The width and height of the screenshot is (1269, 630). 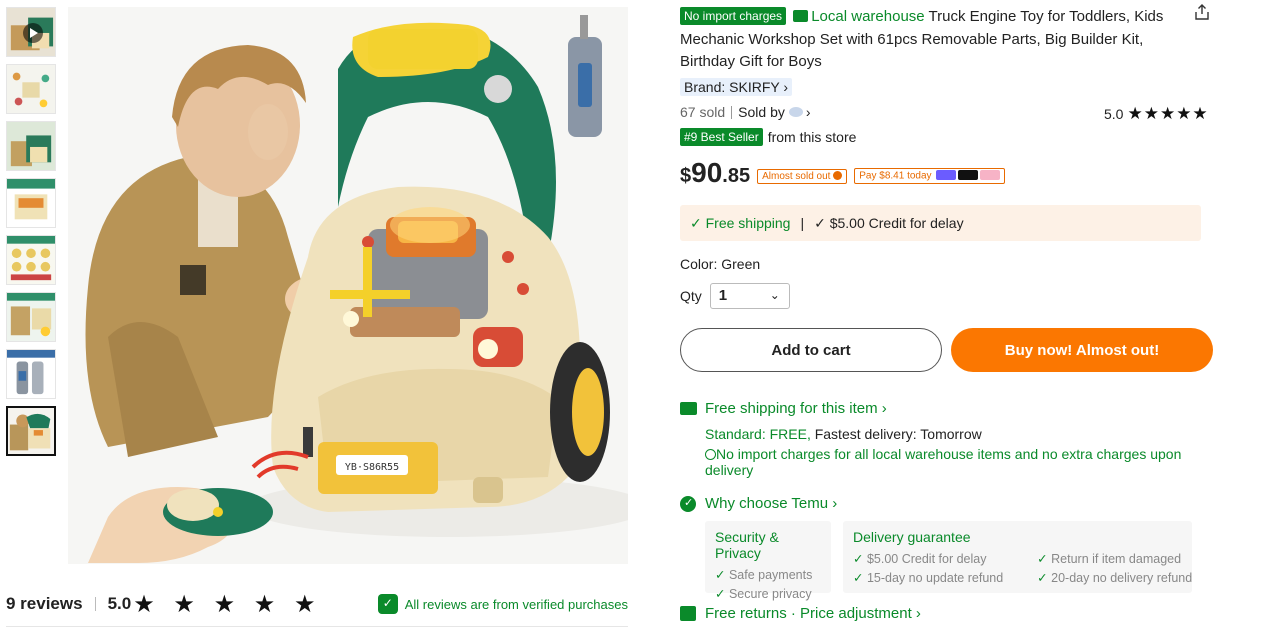 I want to click on play-icon, so click(x=33, y=33).